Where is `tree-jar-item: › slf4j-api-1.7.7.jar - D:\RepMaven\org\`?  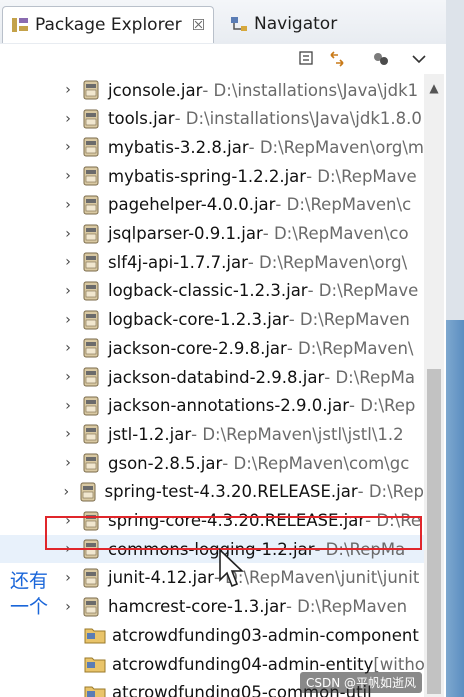
tree-jar-item: › slf4j-api-1.7.7.jar - D:\RepMaven\org\ is located at coordinates (212, 262).